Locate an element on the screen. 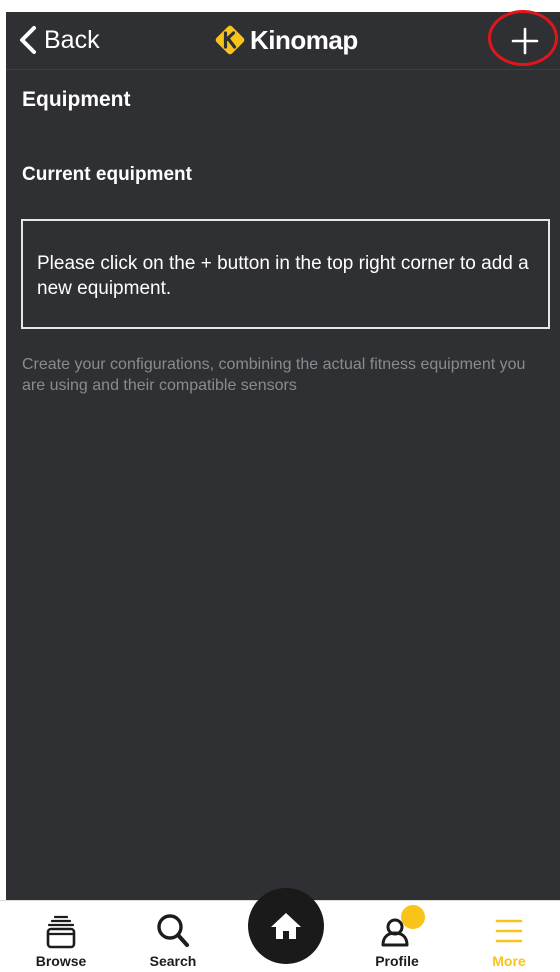 The height and width of the screenshot is (972, 560). home-button is located at coordinates (286, 926).